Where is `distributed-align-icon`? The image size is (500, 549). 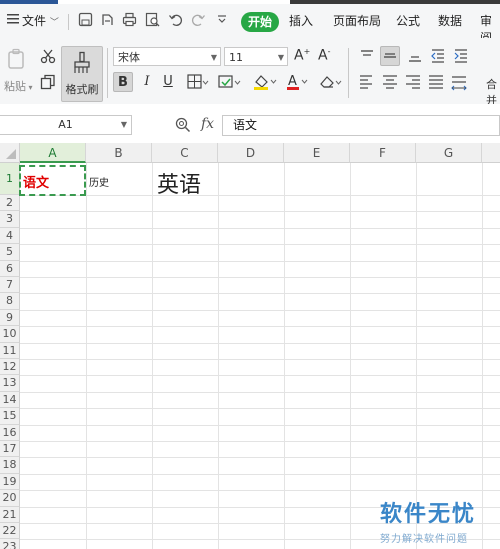 distributed-align-icon is located at coordinates (459, 82).